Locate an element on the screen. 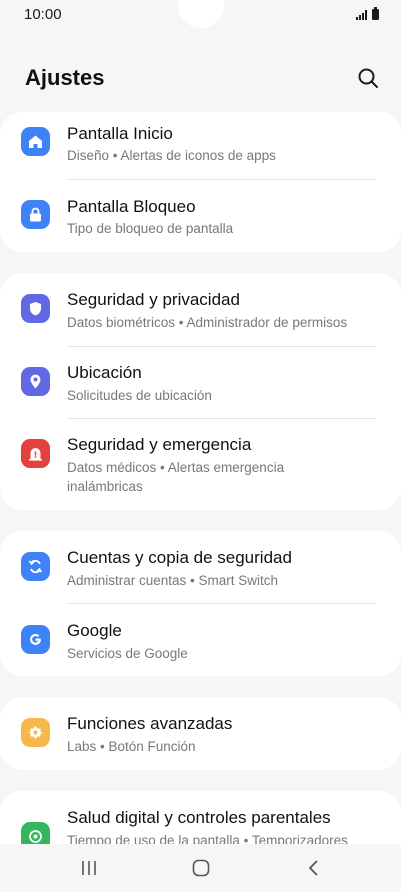 The width and height of the screenshot is (401, 892). setting-label: Google is located at coordinates (94, 630).